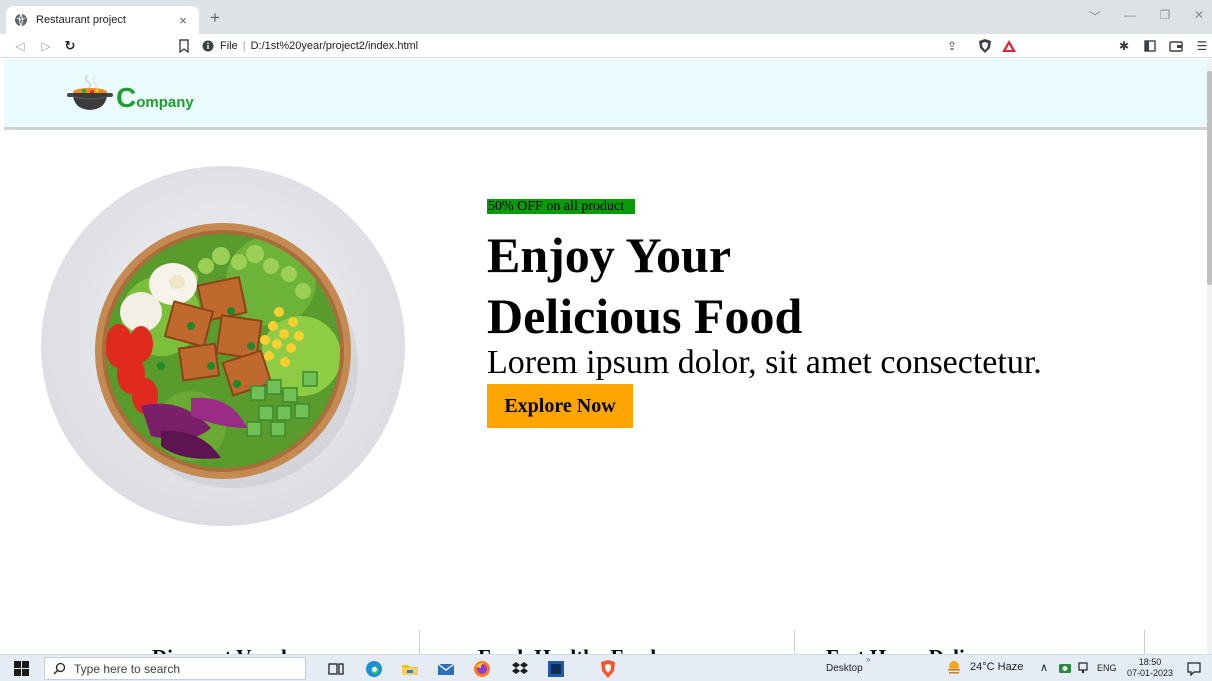 The width and height of the screenshot is (1212, 681). Describe the element at coordinates (334, 46) in the screenshot. I see `url-path: D:/1st%20year/project2/index.html` at that location.